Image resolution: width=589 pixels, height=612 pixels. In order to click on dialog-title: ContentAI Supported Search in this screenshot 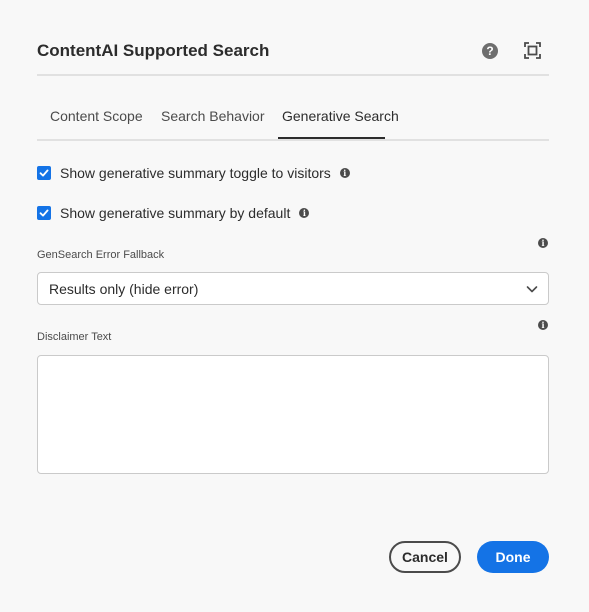, I will do `click(153, 50)`.